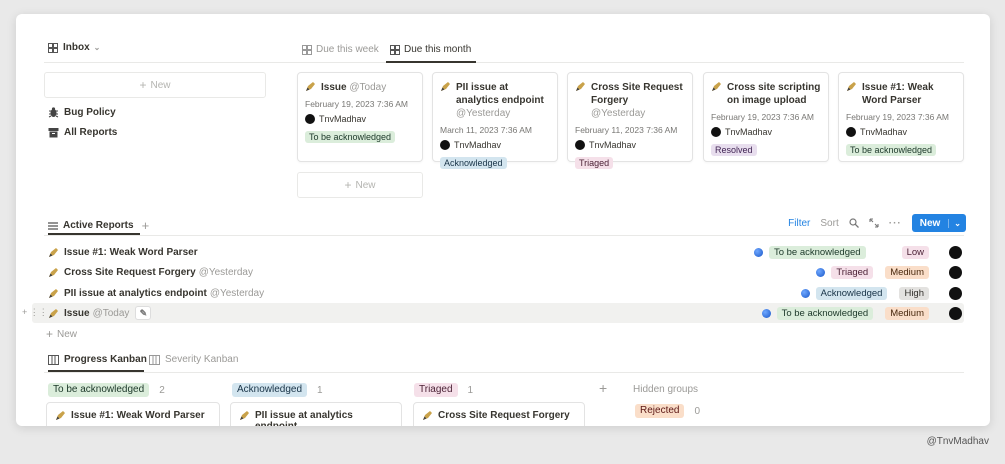 This screenshot has width=1005, height=464. I want to click on kanban-card-title: Cross Site Request Forgery, so click(504, 415).